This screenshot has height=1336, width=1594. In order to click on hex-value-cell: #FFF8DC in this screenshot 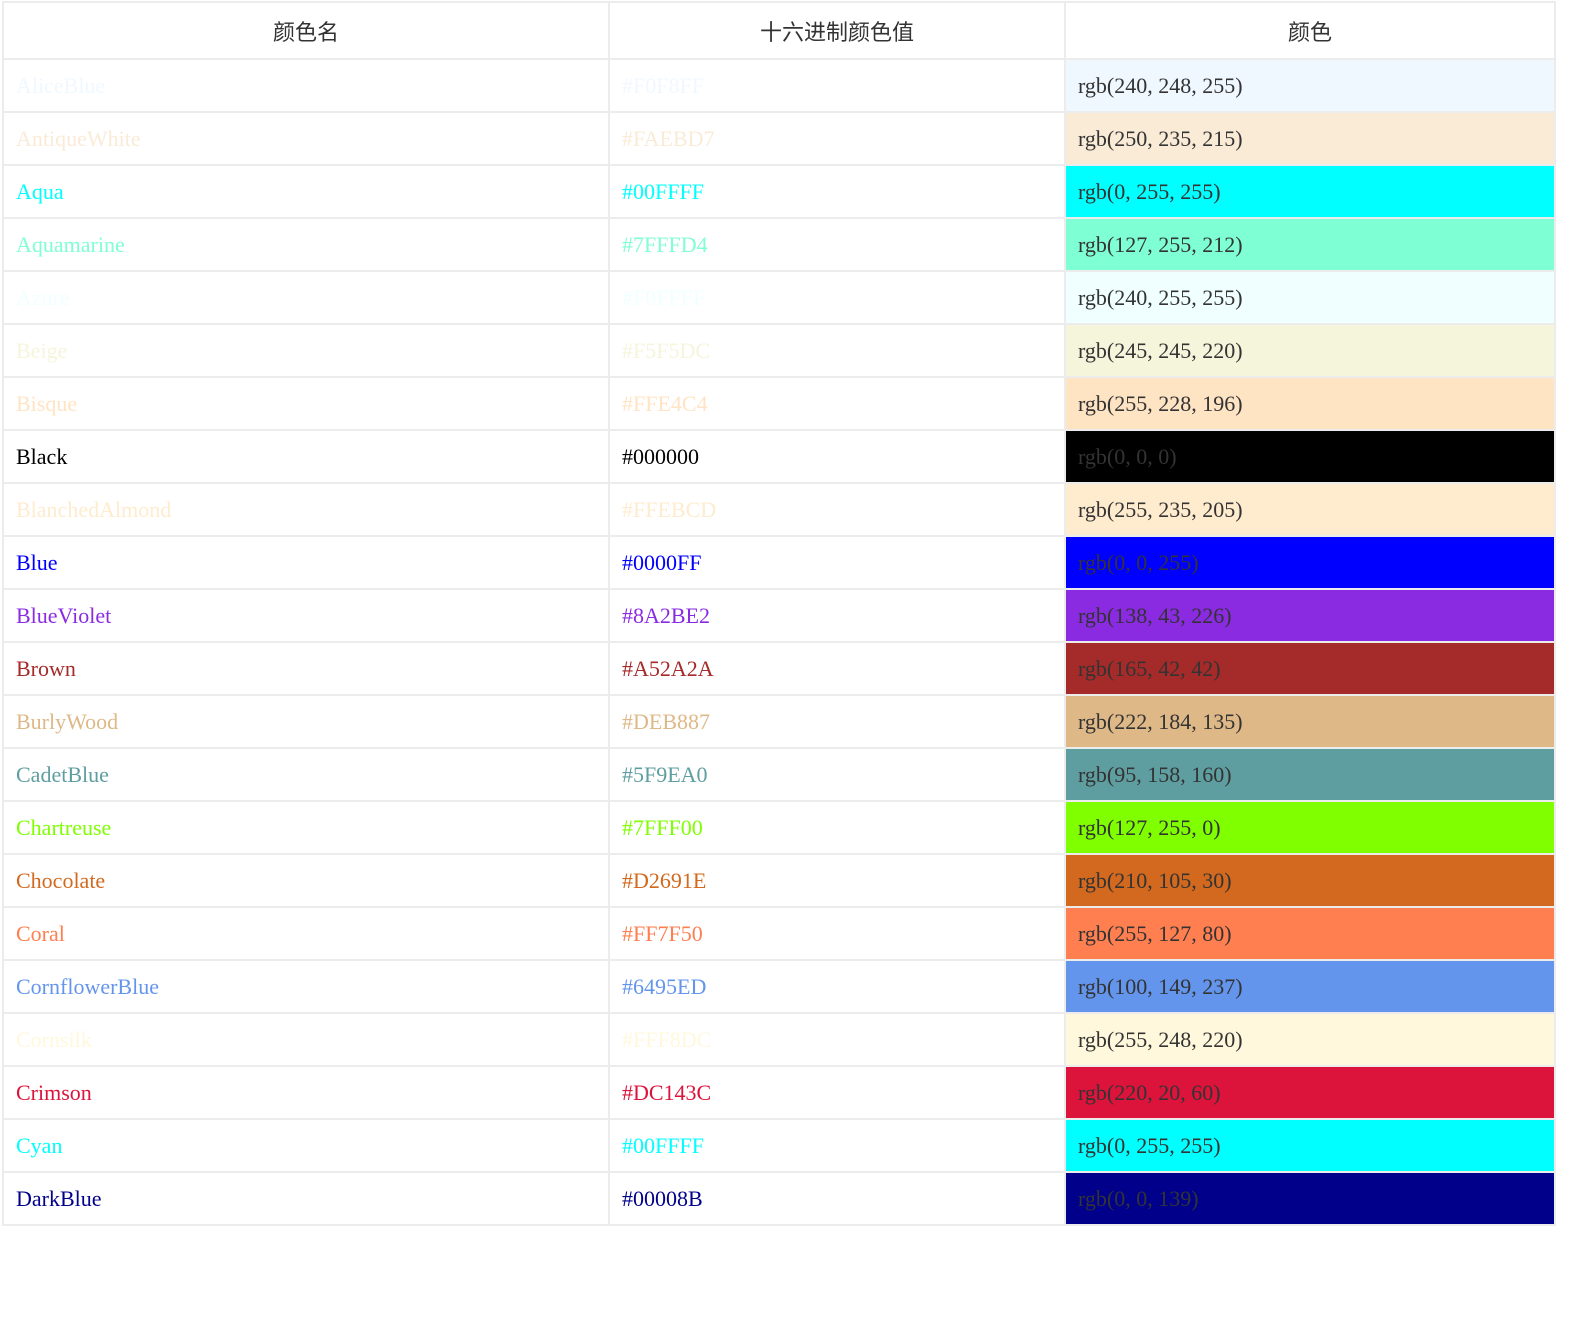, I will do `click(837, 1039)`.